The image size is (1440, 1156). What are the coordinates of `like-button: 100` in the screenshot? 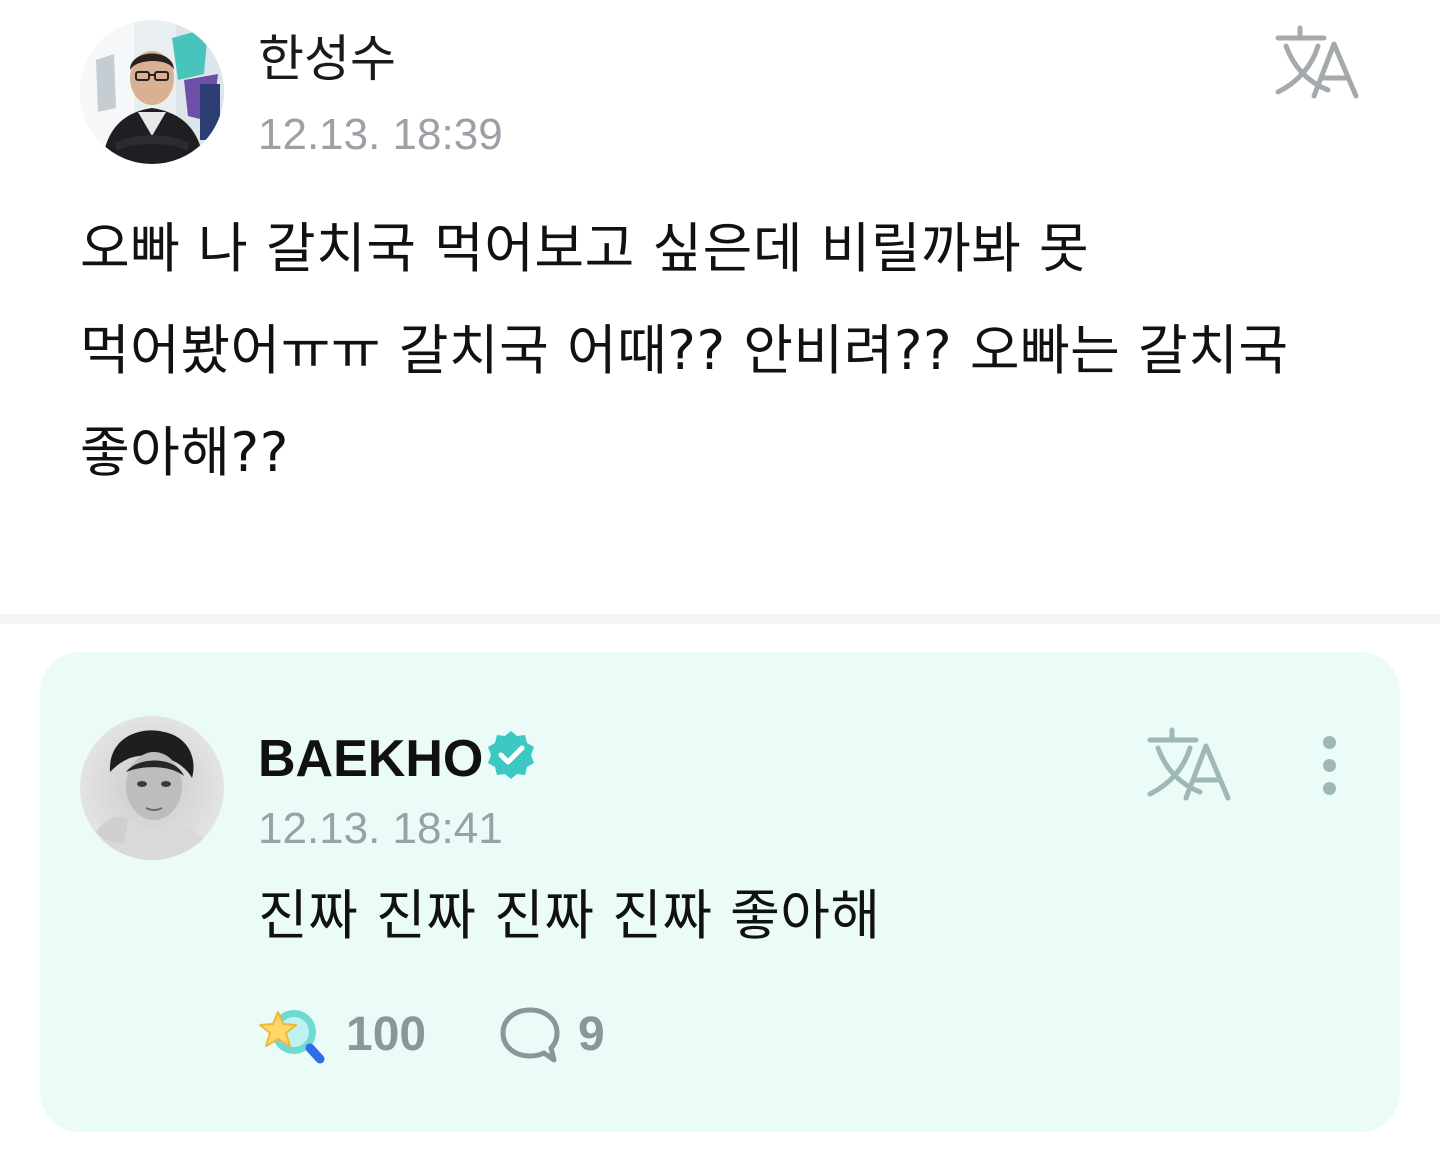 It's located at (353, 1035).